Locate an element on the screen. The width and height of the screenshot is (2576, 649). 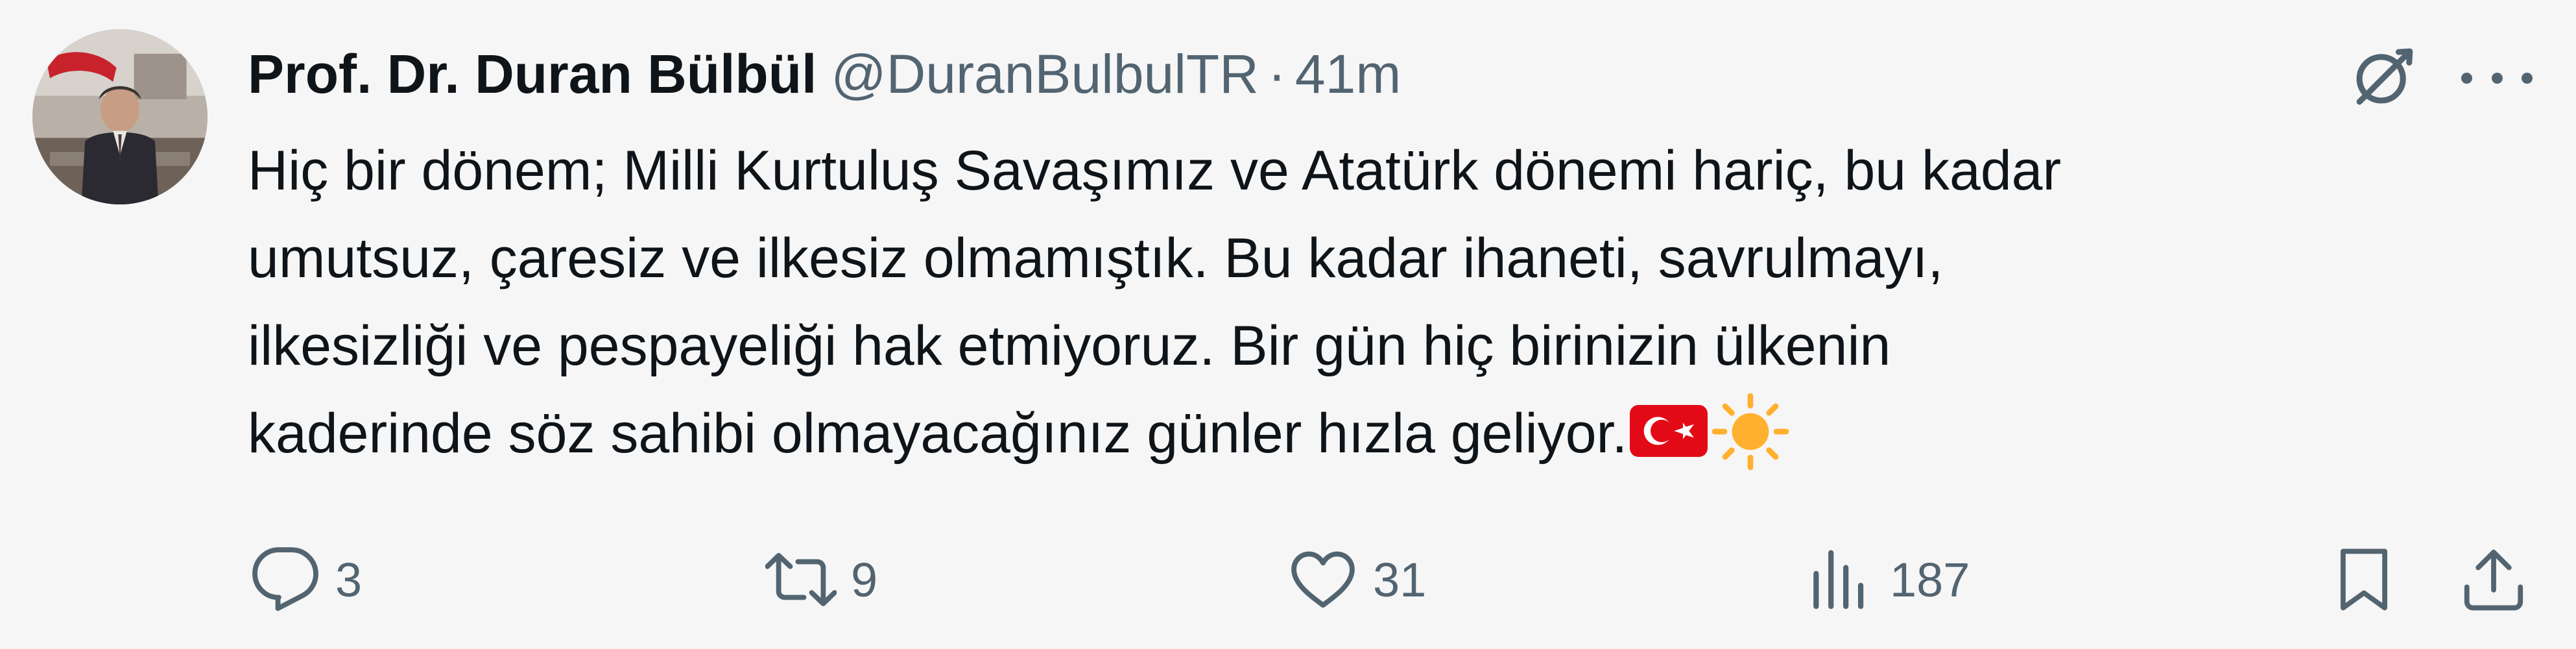
reply-icon is located at coordinates (285, 579).